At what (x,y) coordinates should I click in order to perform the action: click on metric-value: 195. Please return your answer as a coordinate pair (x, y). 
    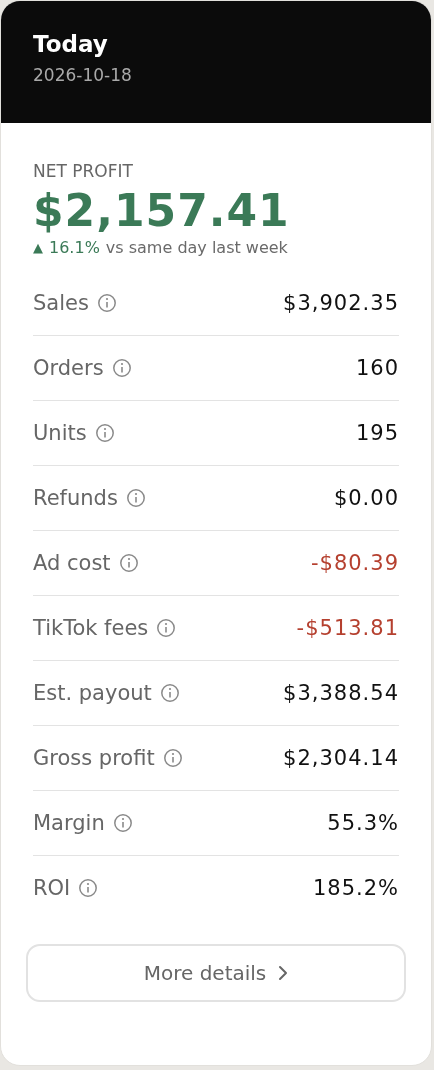
    Looking at the image, I should click on (377, 433).